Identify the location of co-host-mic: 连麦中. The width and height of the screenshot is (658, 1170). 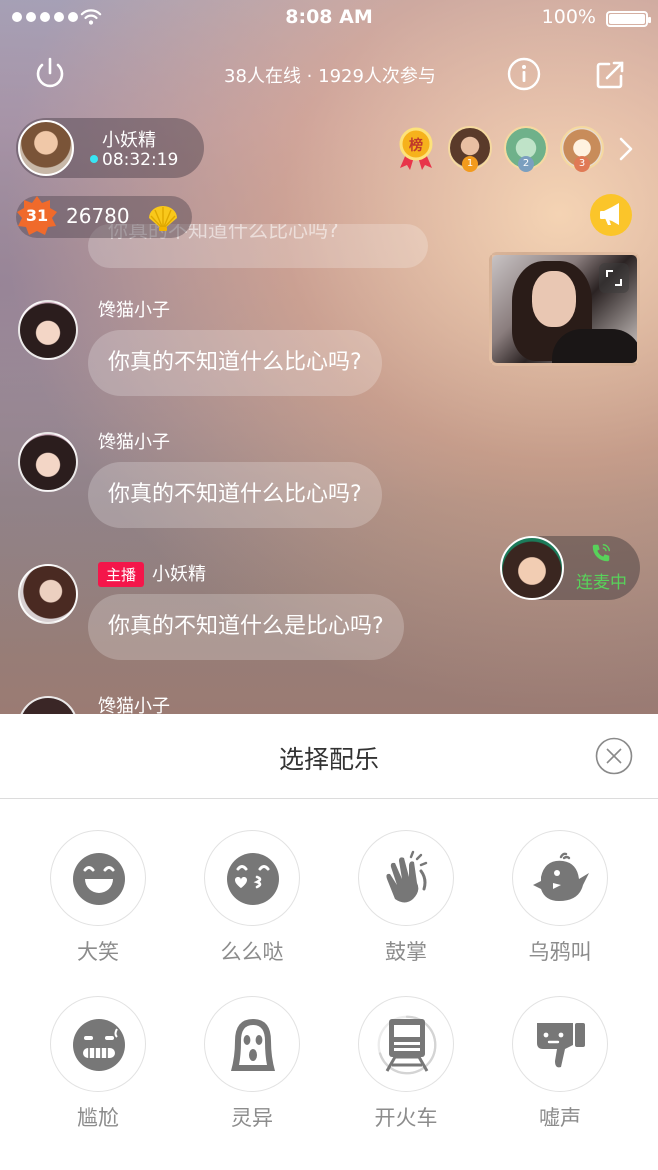
(570, 568).